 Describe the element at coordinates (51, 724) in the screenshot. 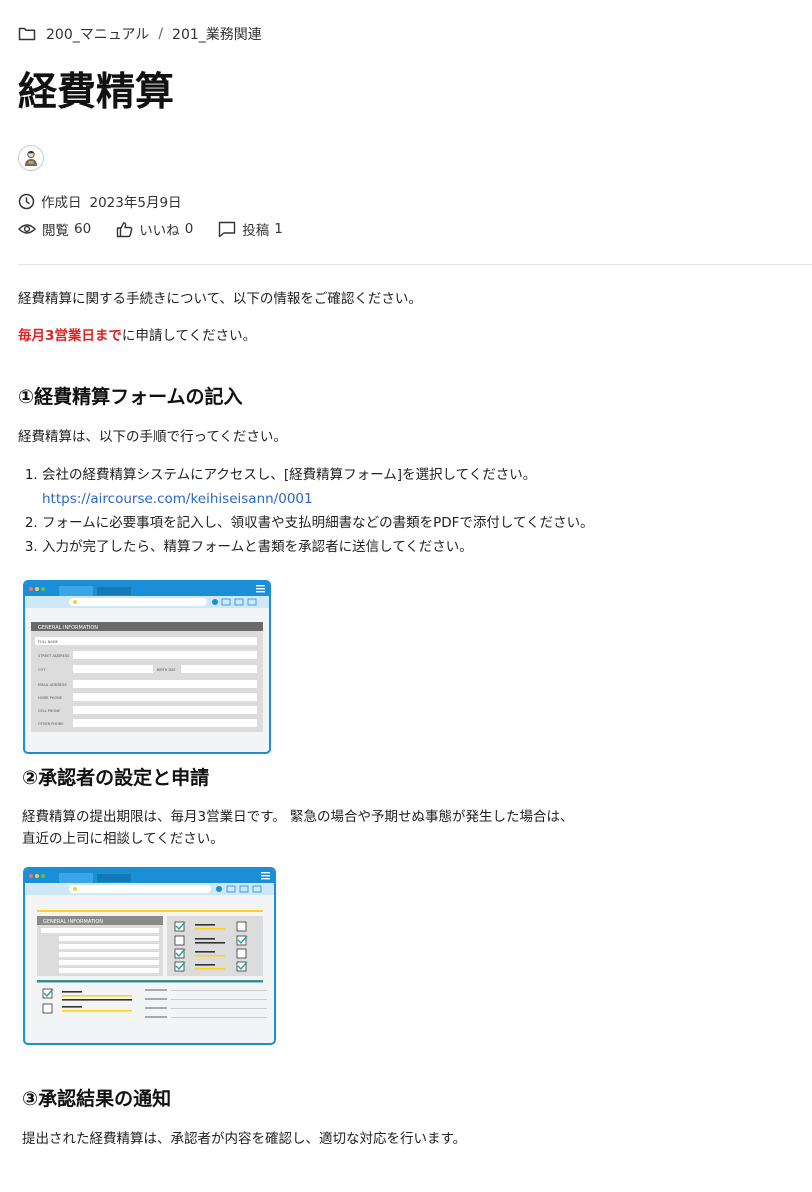

I see `form-field-label: OTHER PHONE` at that location.